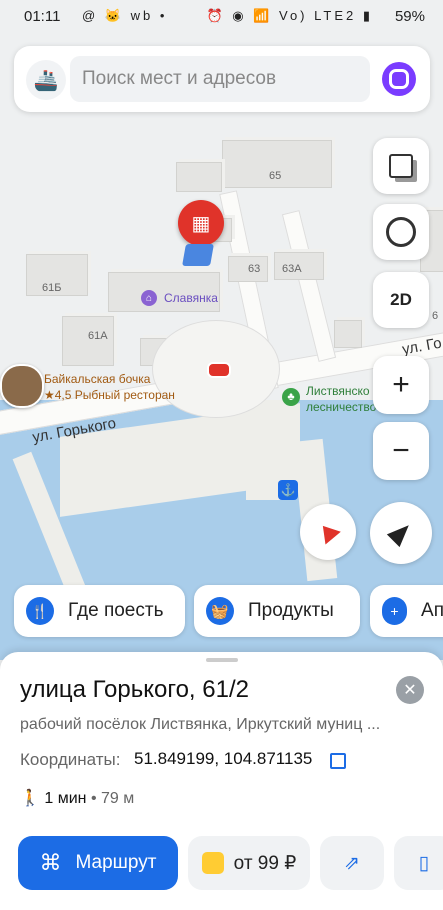 This screenshot has width=443, height=910. I want to click on route-button: ⌘ Маршрут, so click(98, 863).